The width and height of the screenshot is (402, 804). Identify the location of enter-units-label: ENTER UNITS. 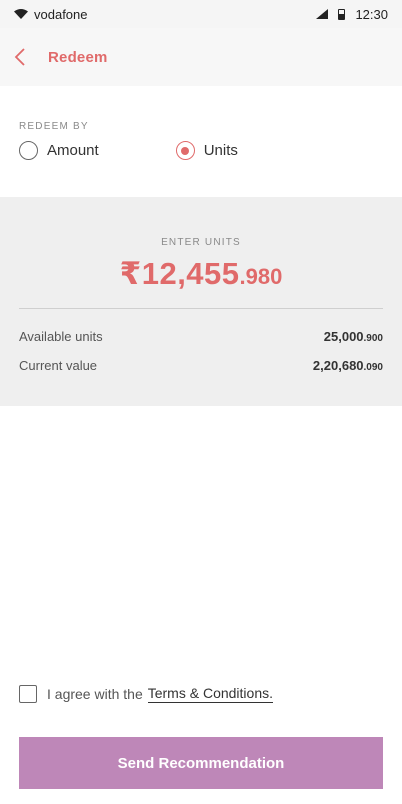
(201, 242).